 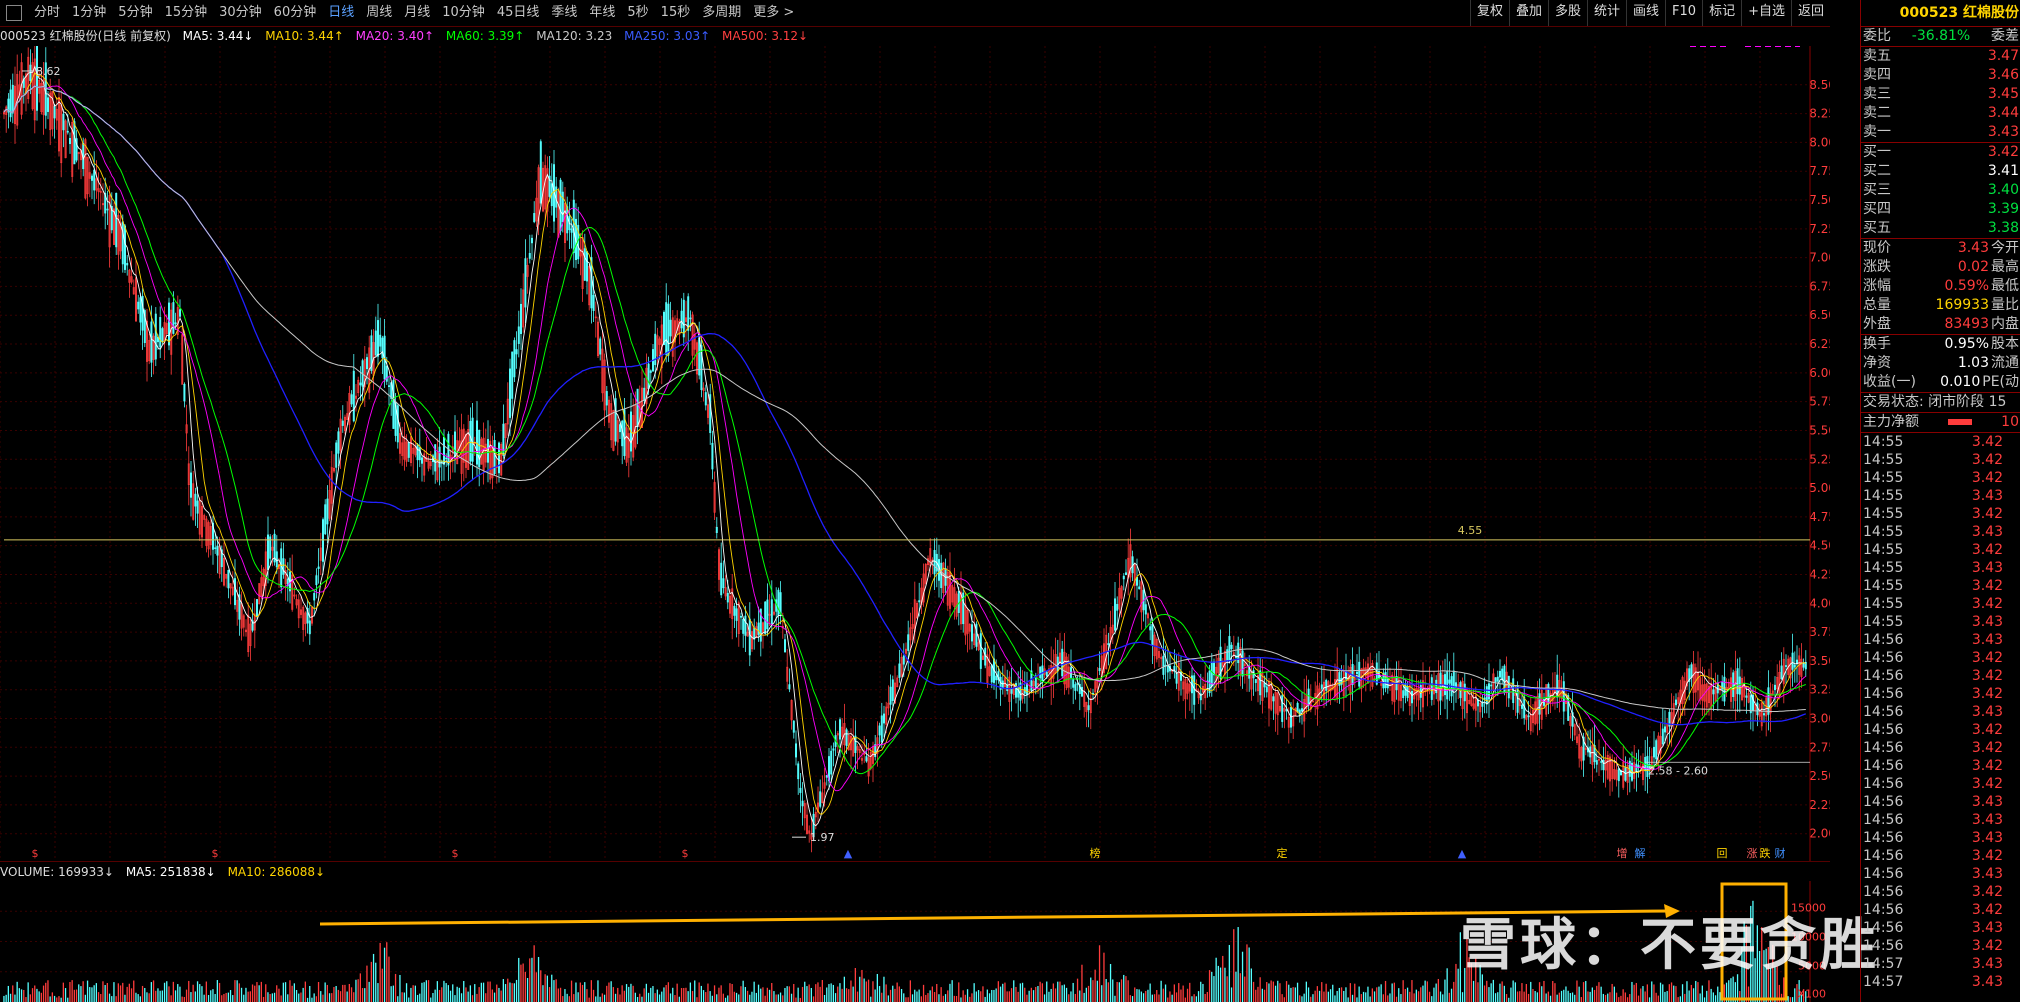 What do you see at coordinates (14, 13) in the screenshot?
I see `menu-square-icon` at bounding box center [14, 13].